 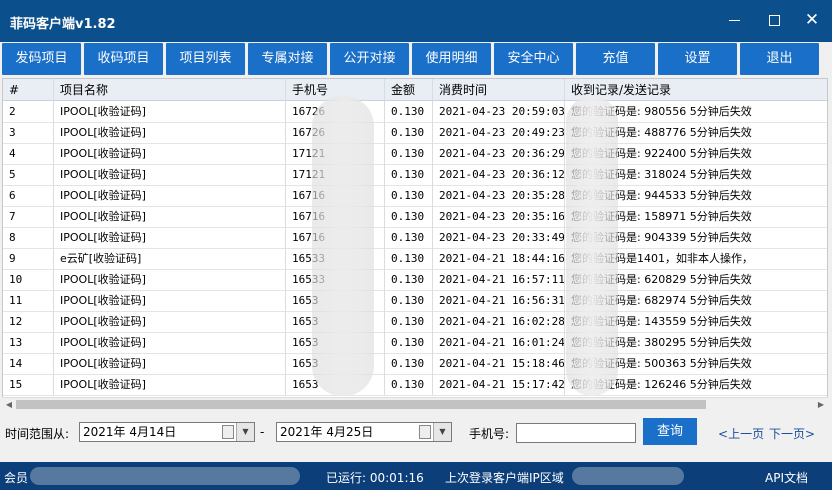 What do you see at coordinates (792, 433) in the screenshot?
I see `next-page-link: 下一页>` at bounding box center [792, 433].